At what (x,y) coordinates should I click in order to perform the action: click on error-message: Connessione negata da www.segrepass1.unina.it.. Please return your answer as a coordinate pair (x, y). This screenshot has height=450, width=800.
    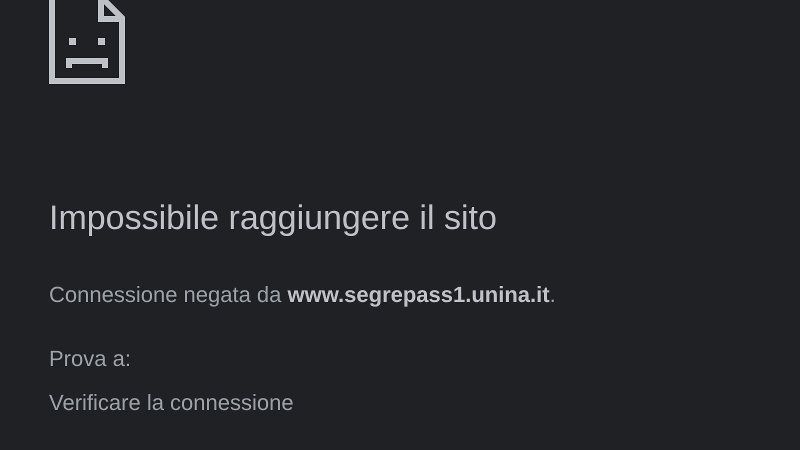
    Looking at the image, I should click on (303, 295).